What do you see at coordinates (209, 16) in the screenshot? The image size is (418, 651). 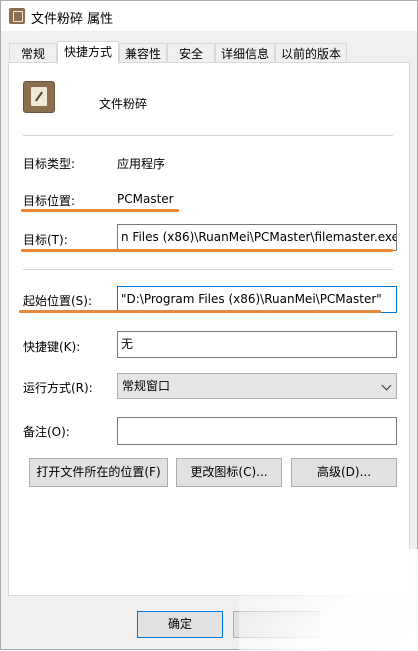 I see `title-bar: 文件粉碎 属性` at bounding box center [209, 16].